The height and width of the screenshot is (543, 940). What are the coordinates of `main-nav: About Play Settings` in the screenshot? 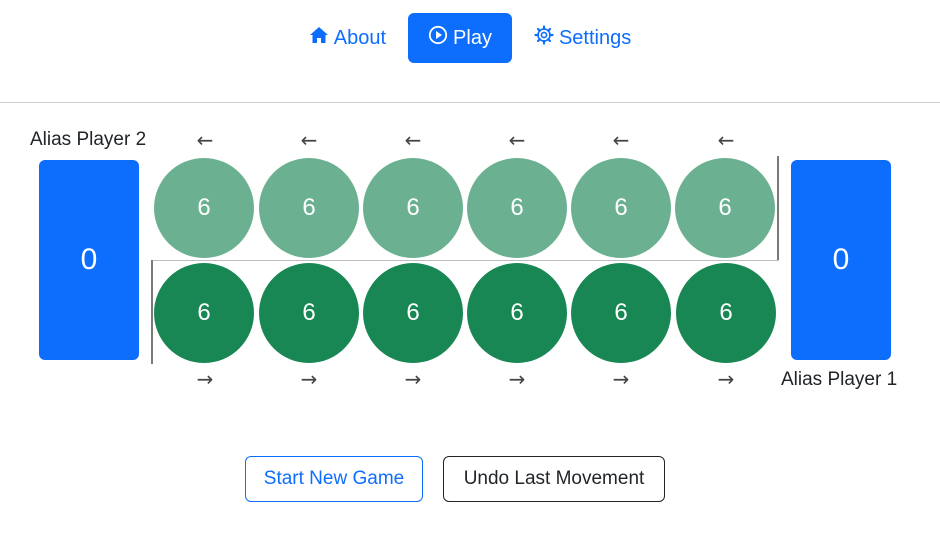 It's located at (470, 38).